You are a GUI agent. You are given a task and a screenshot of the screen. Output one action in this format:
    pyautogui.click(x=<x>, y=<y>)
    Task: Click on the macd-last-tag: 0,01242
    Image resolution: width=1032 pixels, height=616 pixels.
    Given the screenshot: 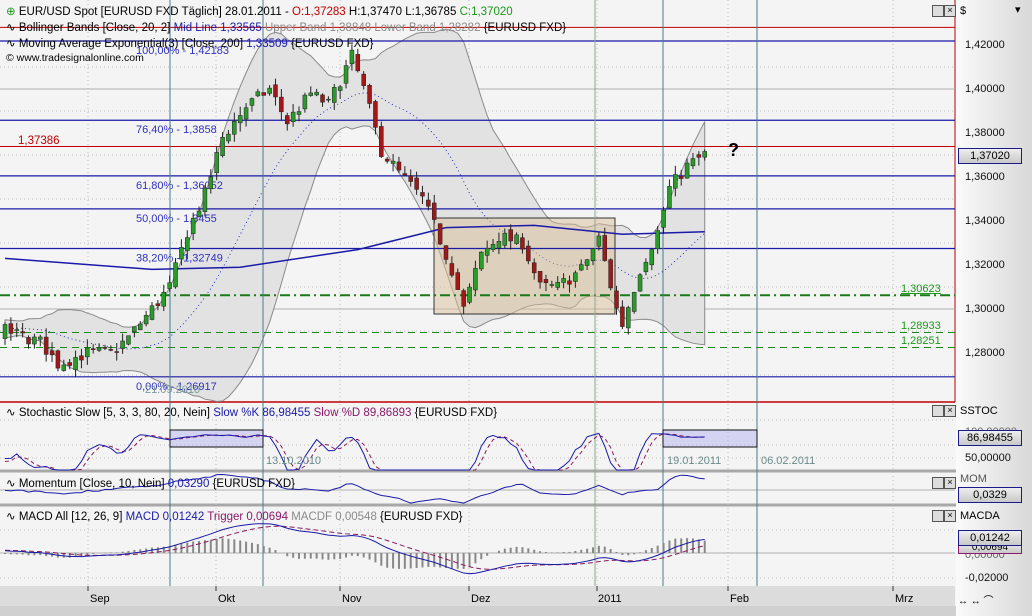 What is the action you would take?
    pyautogui.click(x=990, y=538)
    